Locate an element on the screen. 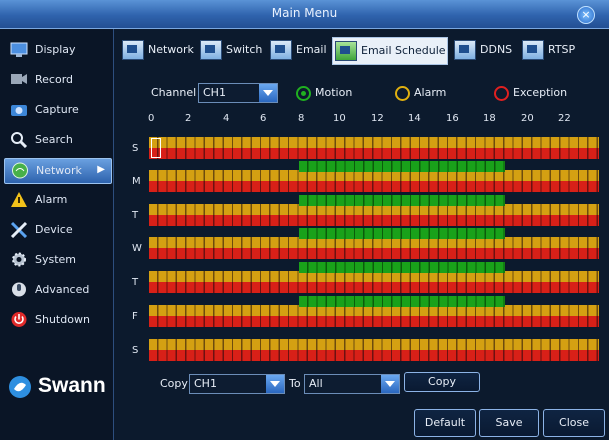  swann-logo-icon is located at coordinates (20, 387).